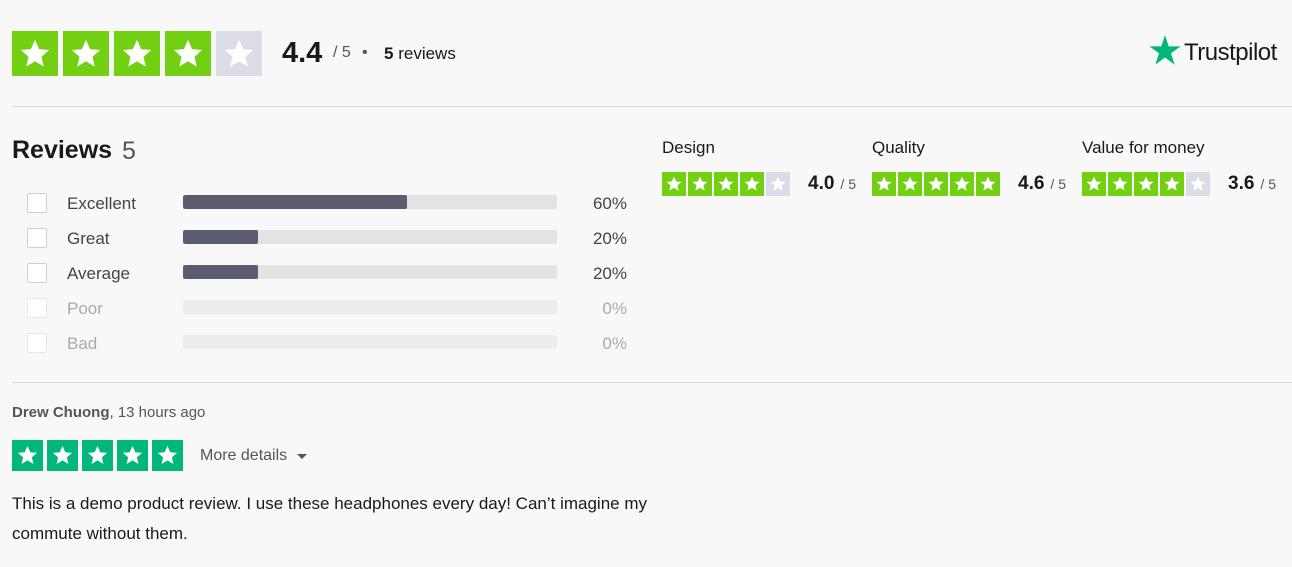 This screenshot has height=567, width=1292. I want to click on trustpilot-logo: Trustpilot, so click(1212, 50).